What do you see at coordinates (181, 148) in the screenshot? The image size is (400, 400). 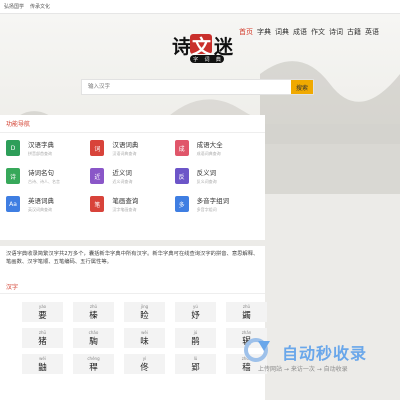 I see `tile-icon: 成` at bounding box center [181, 148].